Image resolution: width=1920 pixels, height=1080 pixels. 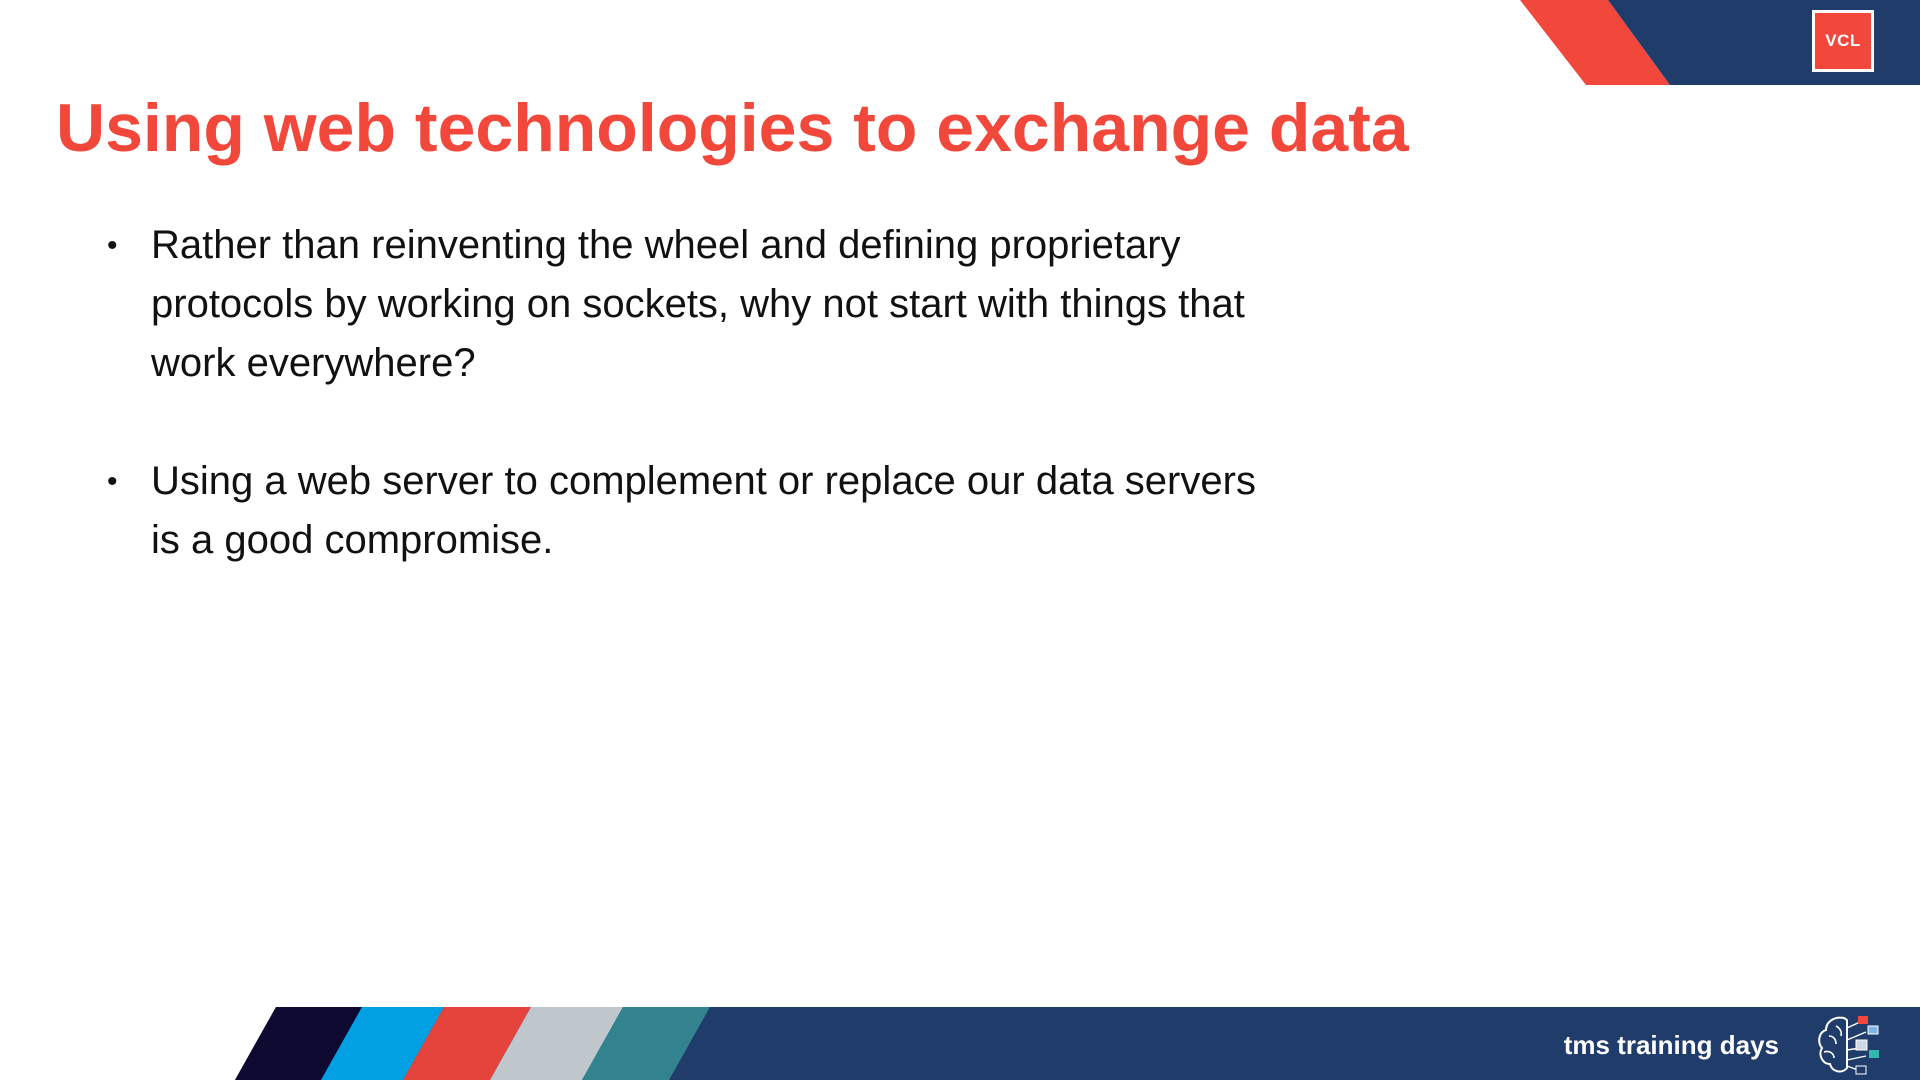 I want to click on footer-brand-text: tms training days, so click(x=1671, y=1045).